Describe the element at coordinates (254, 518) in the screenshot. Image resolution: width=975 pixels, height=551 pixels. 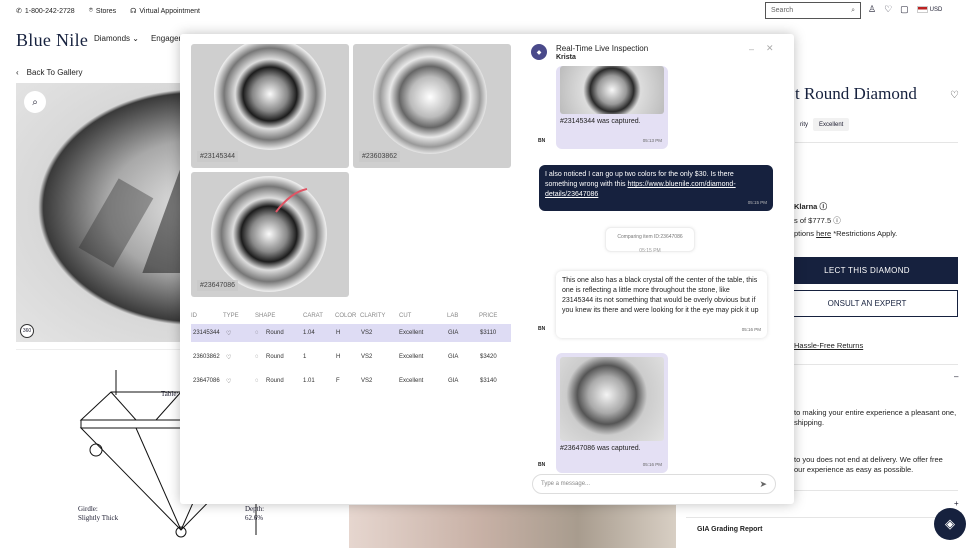
I see `depth-value: 62.6%` at that location.